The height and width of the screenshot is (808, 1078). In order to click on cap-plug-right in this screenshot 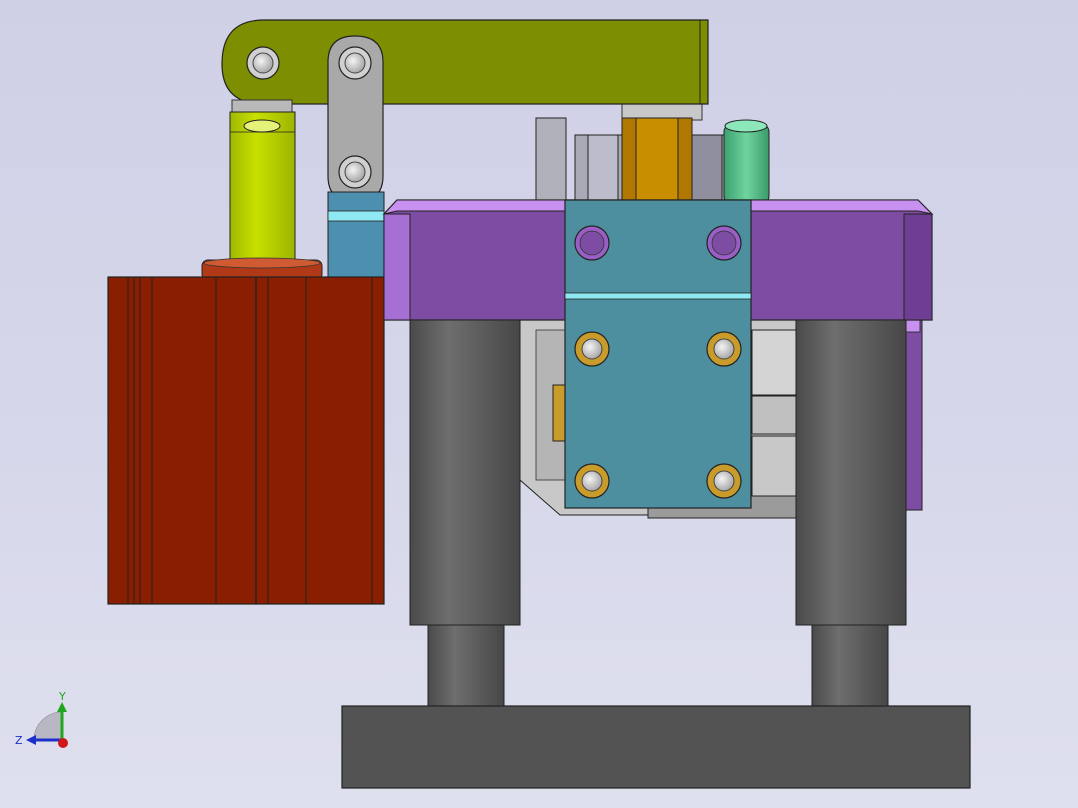, I will do `click(724, 243)`.